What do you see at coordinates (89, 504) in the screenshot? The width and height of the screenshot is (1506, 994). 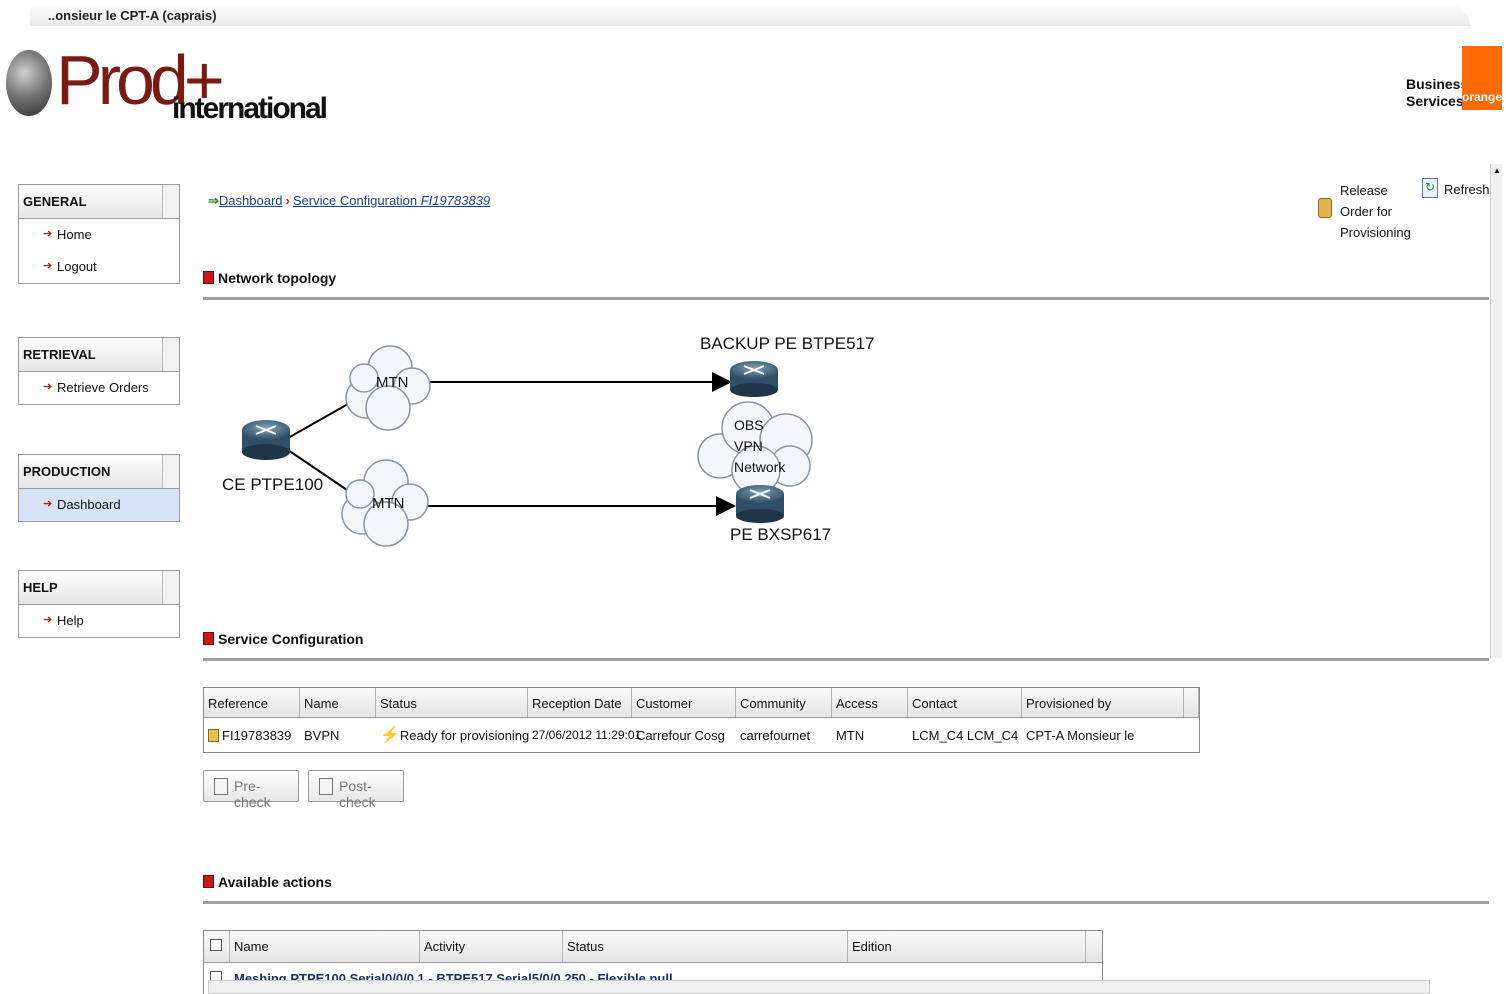 I see `sidebar-item-label: Dashboard` at bounding box center [89, 504].